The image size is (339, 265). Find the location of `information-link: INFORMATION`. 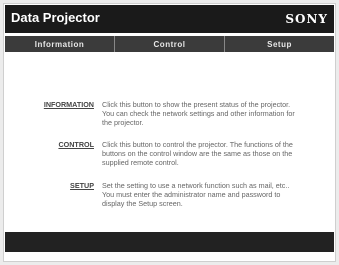

information-link: INFORMATION is located at coordinates (61, 113).